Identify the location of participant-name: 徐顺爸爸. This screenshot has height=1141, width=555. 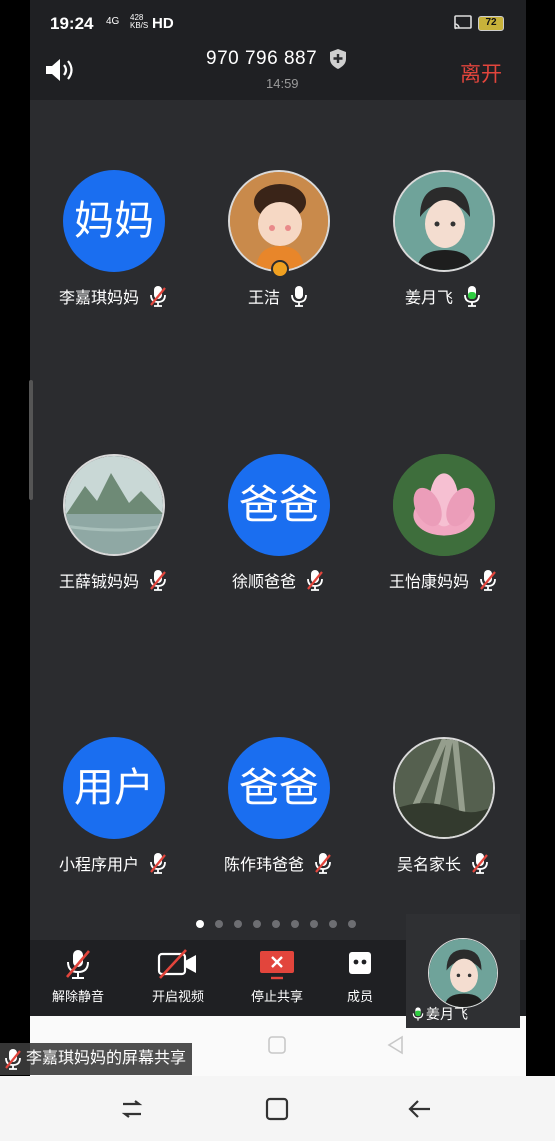
(263, 582).